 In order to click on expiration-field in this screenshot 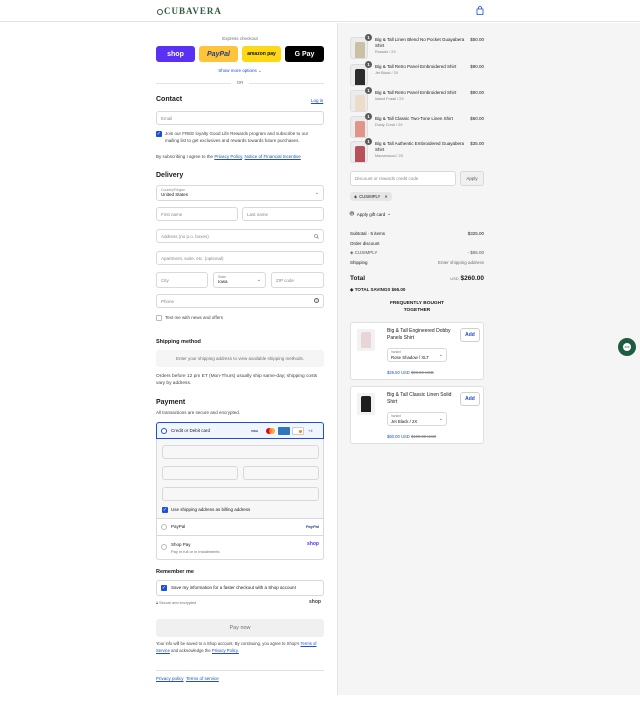, I will do `click(200, 473)`.